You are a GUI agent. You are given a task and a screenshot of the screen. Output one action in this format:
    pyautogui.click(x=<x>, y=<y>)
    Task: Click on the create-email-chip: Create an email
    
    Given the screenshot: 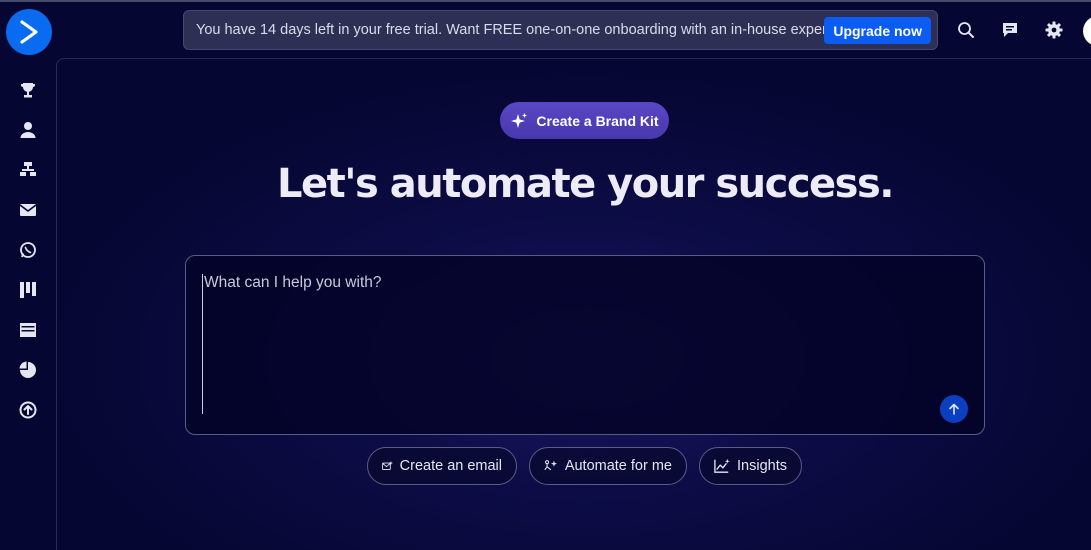 What is the action you would take?
    pyautogui.click(x=442, y=466)
    